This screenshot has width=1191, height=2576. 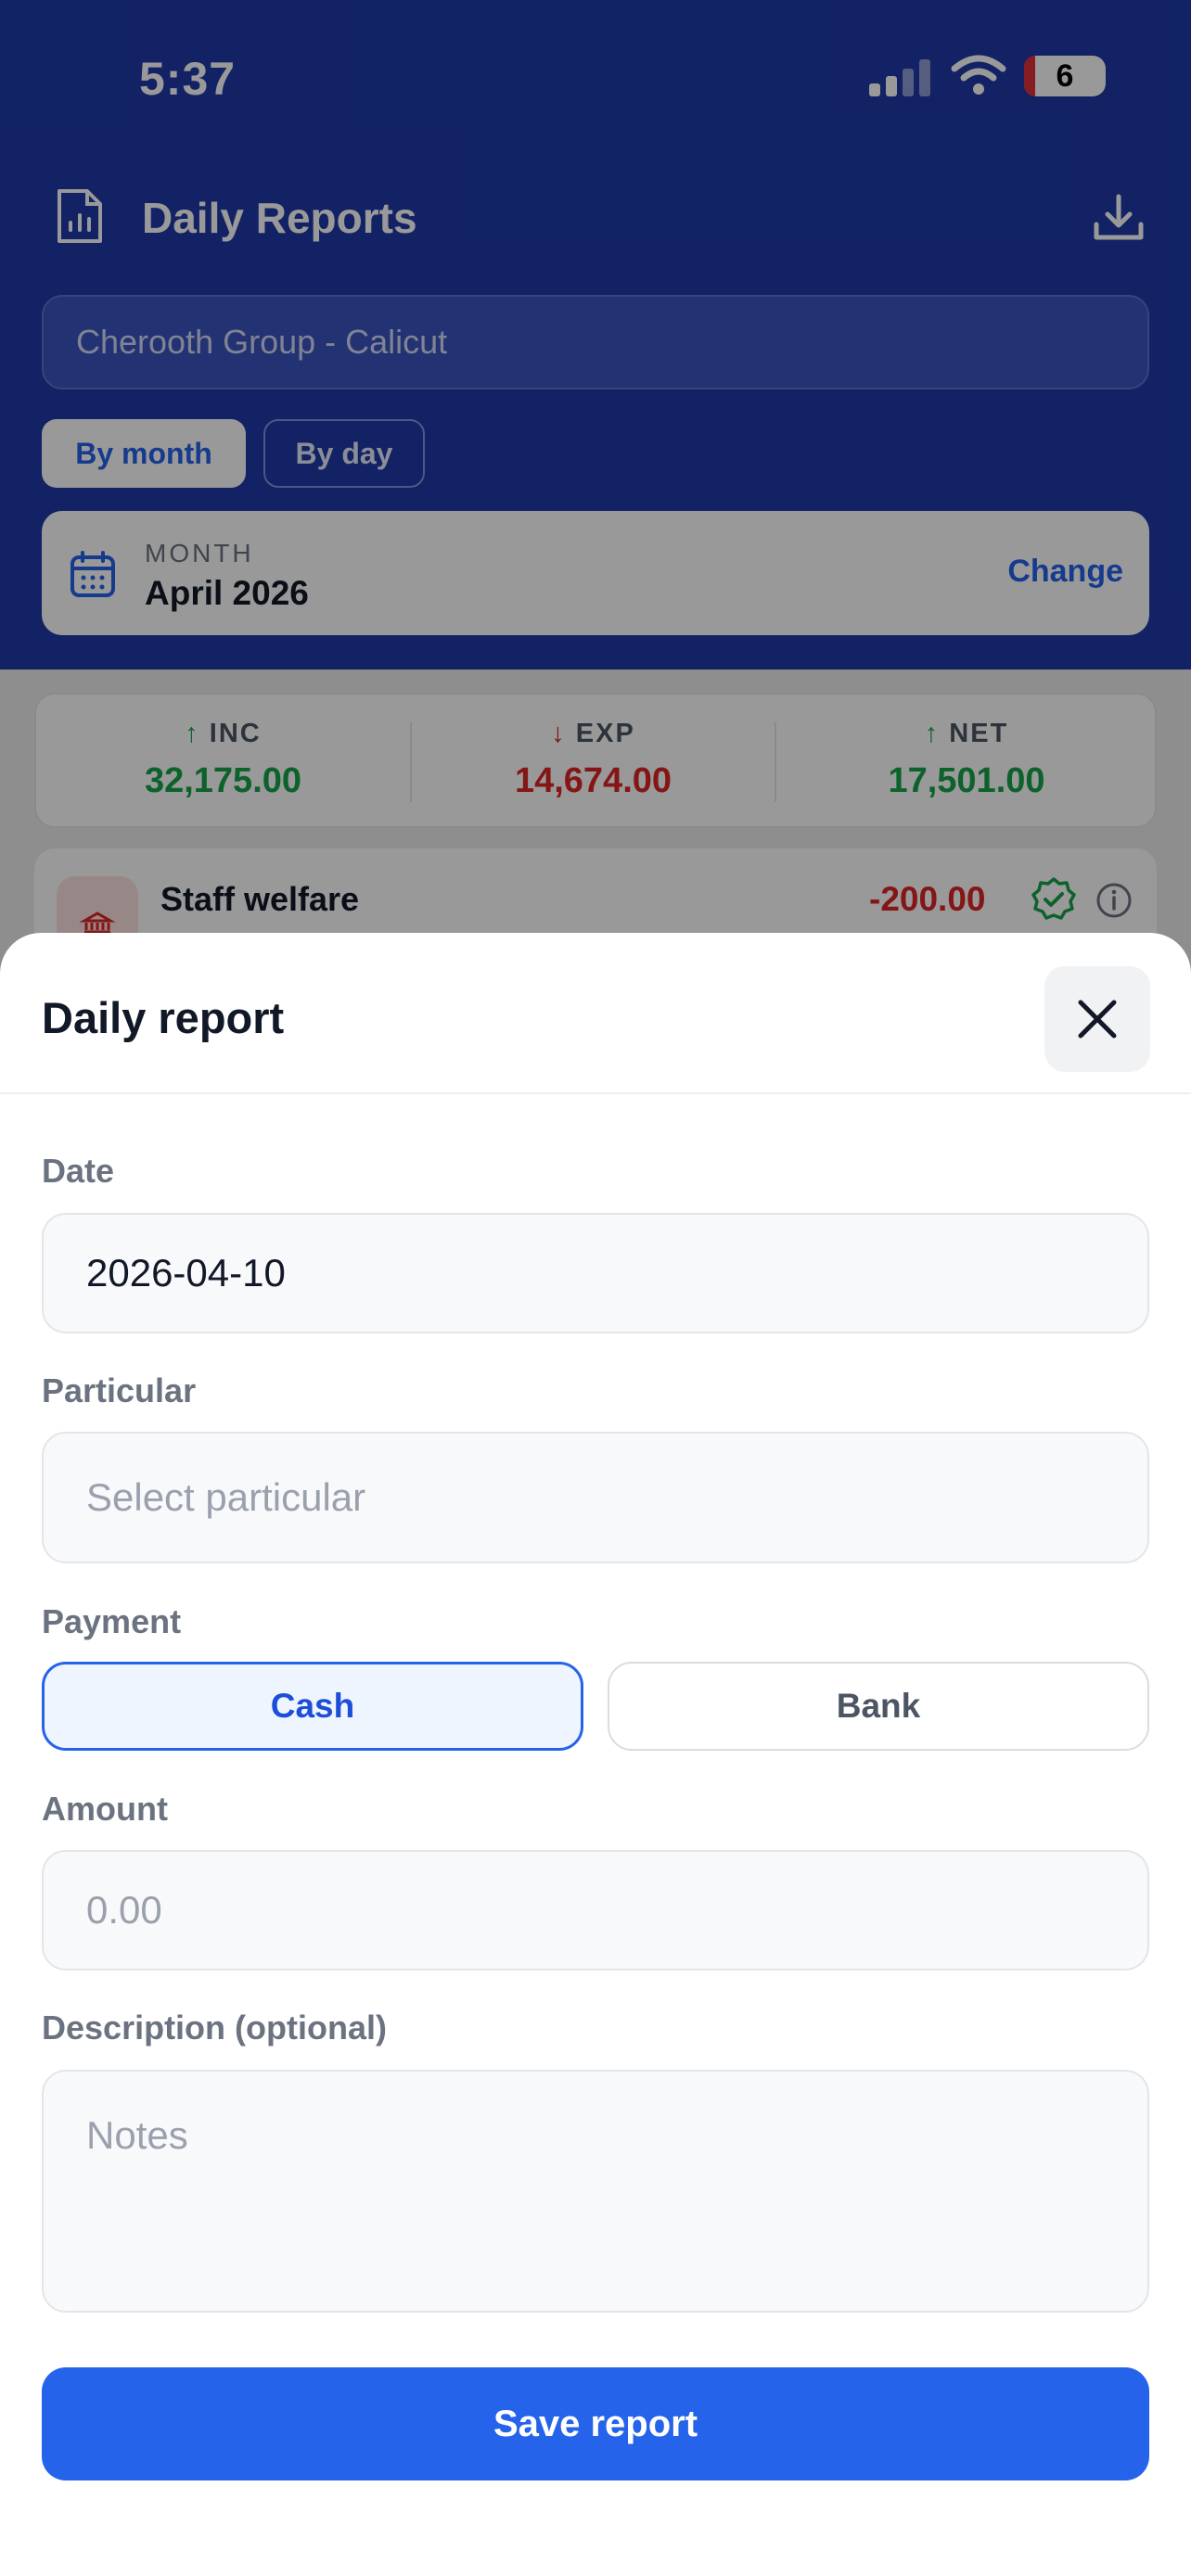 What do you see at coordinates (595, 1273) in the screenshot?
I see `date-field: 2026-04-10` at bounding box center [595, 1273].